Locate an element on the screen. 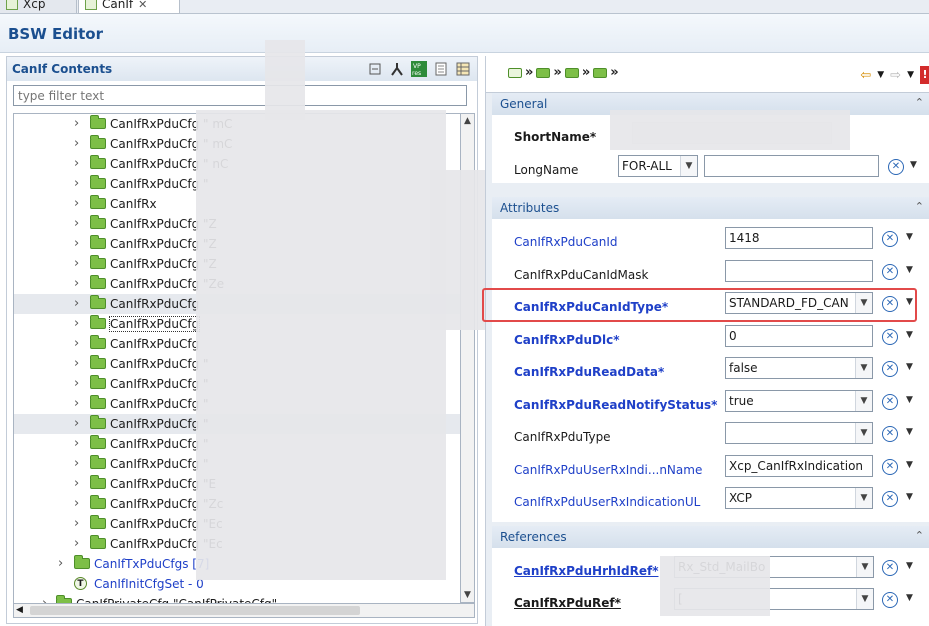  hierarchy-icon is located at coordinates (397, 69).